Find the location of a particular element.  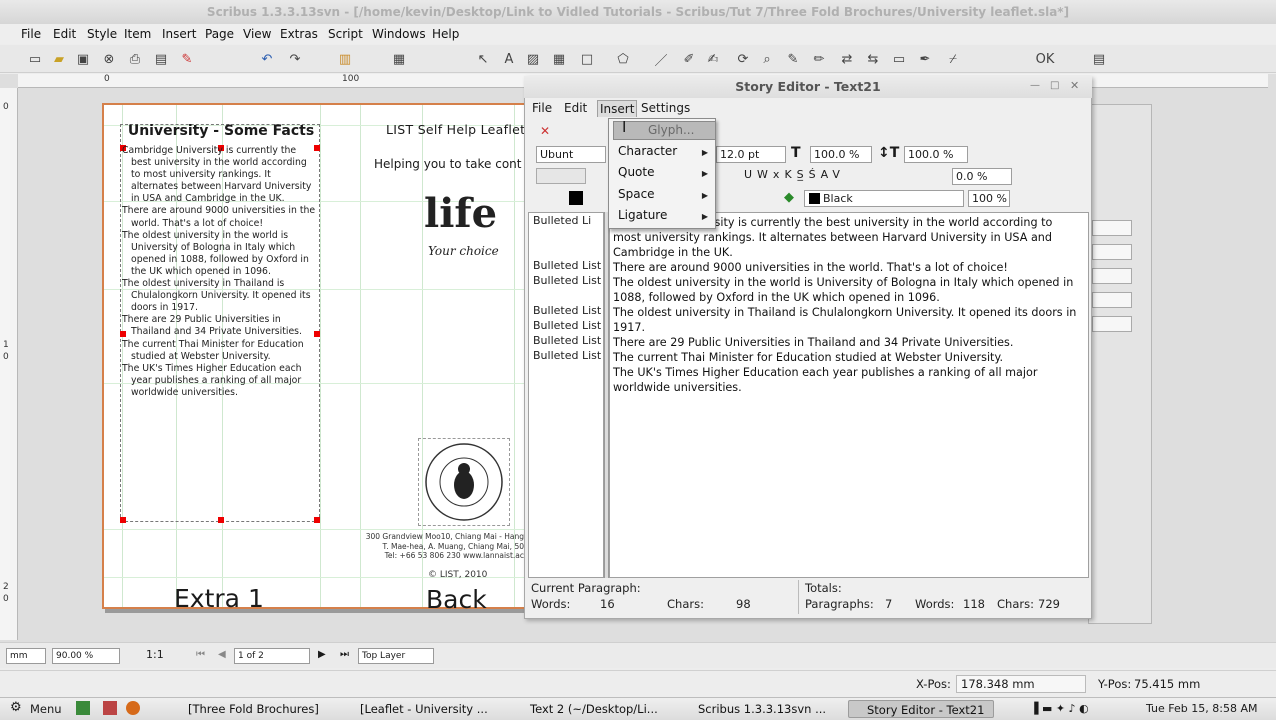

se-menu-edit: Edit is located at coordinates (575, 108).